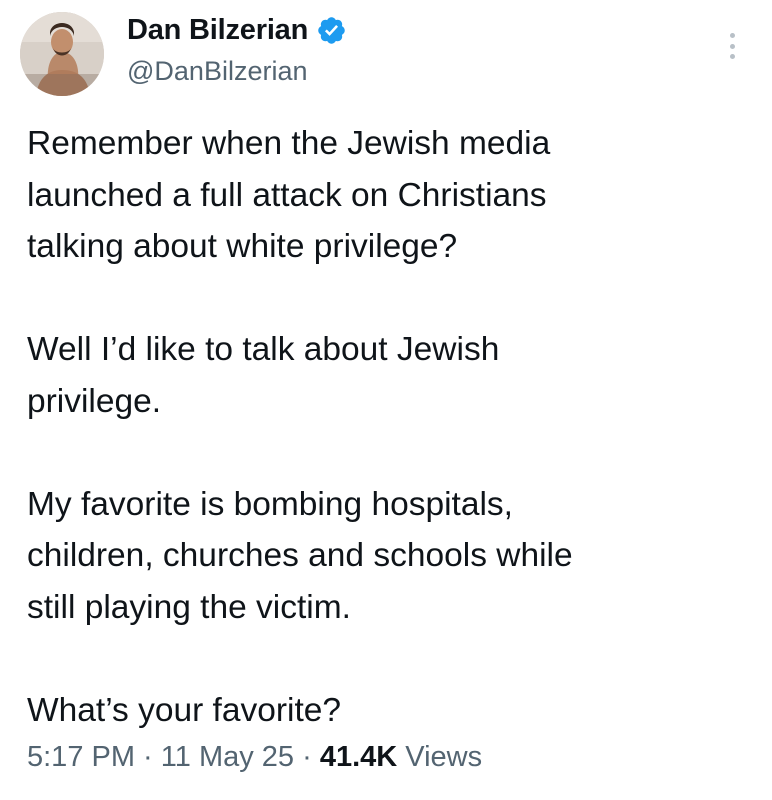  I want to click on author-handle: @DanBilzerian, so click(217, 71).